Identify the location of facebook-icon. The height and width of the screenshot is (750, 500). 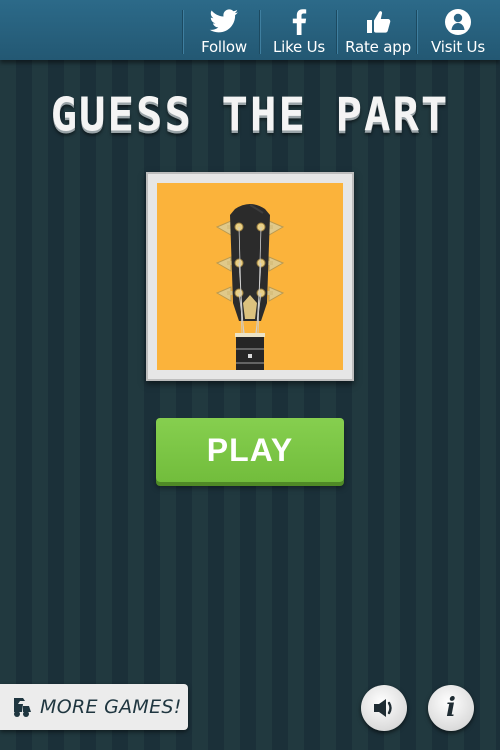
(299, 22).